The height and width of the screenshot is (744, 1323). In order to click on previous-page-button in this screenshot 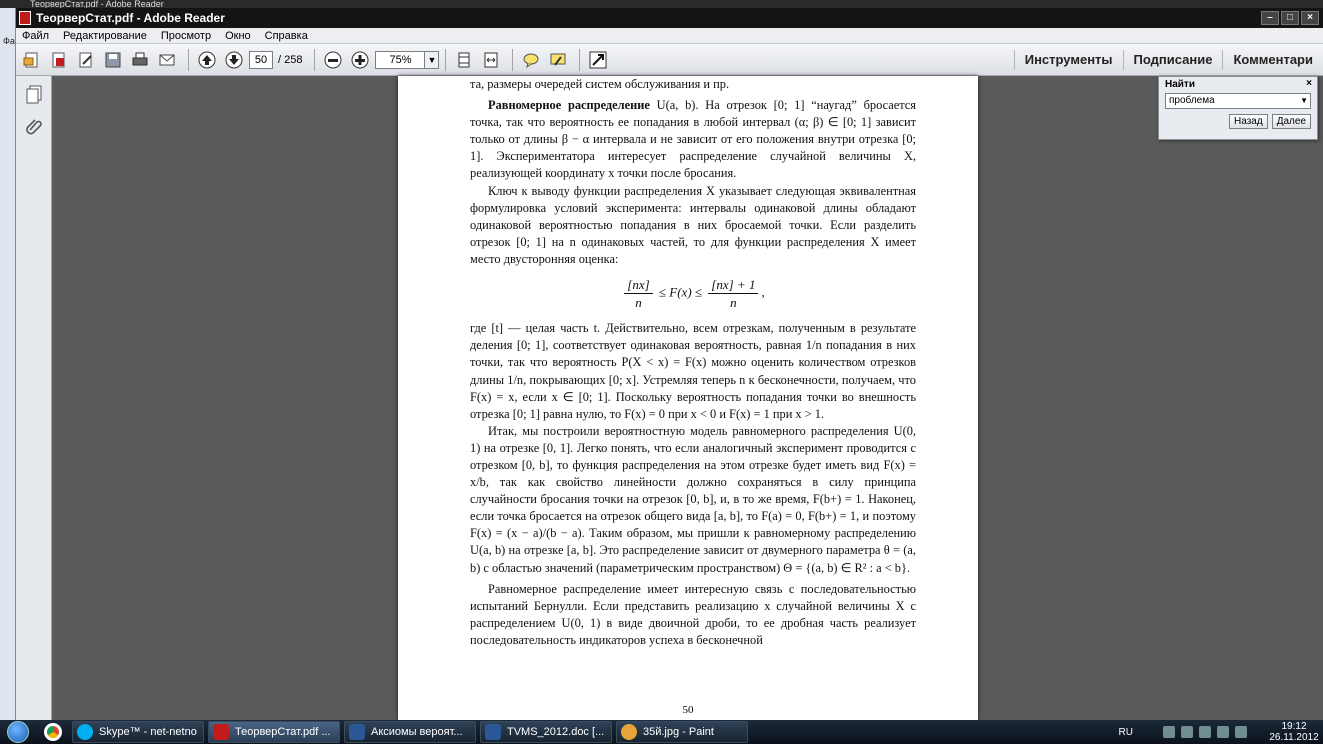, I will do `click(207, 60)`.